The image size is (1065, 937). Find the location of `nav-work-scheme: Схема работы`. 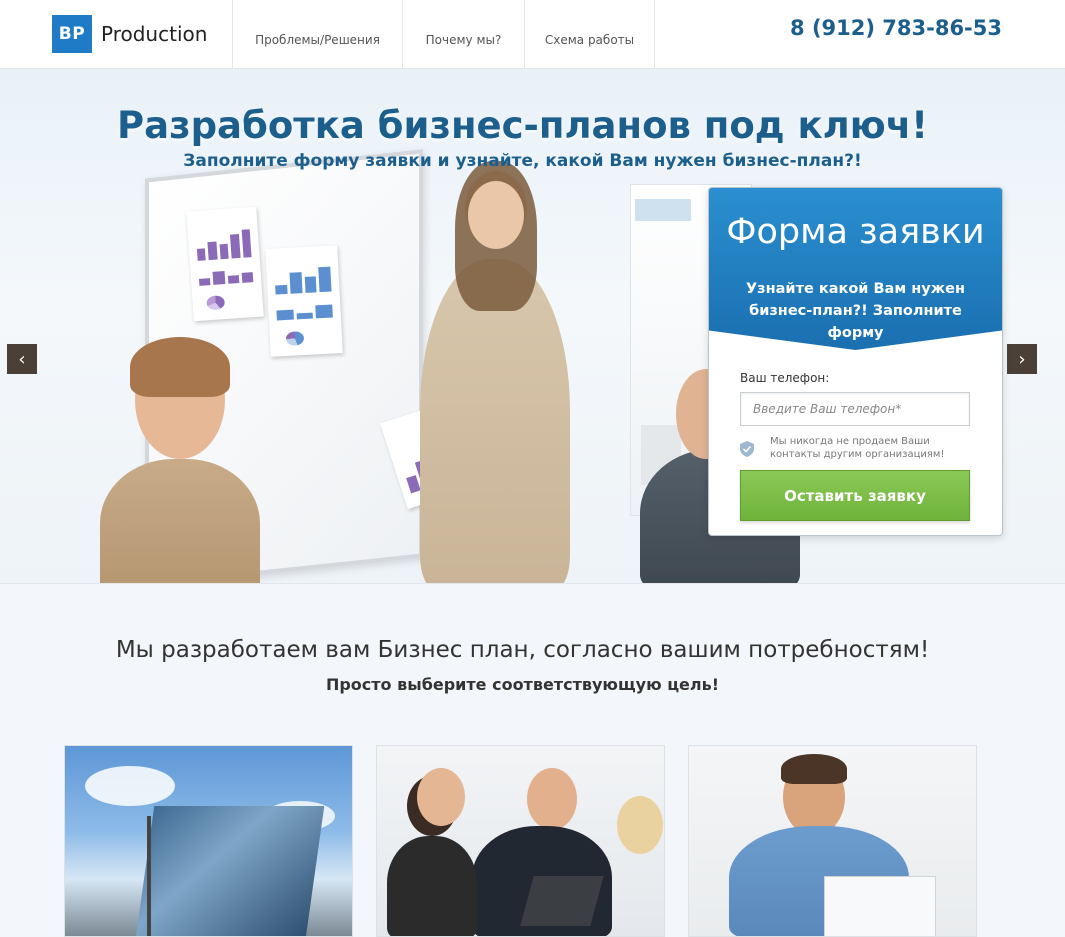

nav-work-scheme: Схема работы is located at coordinates (589, 34).